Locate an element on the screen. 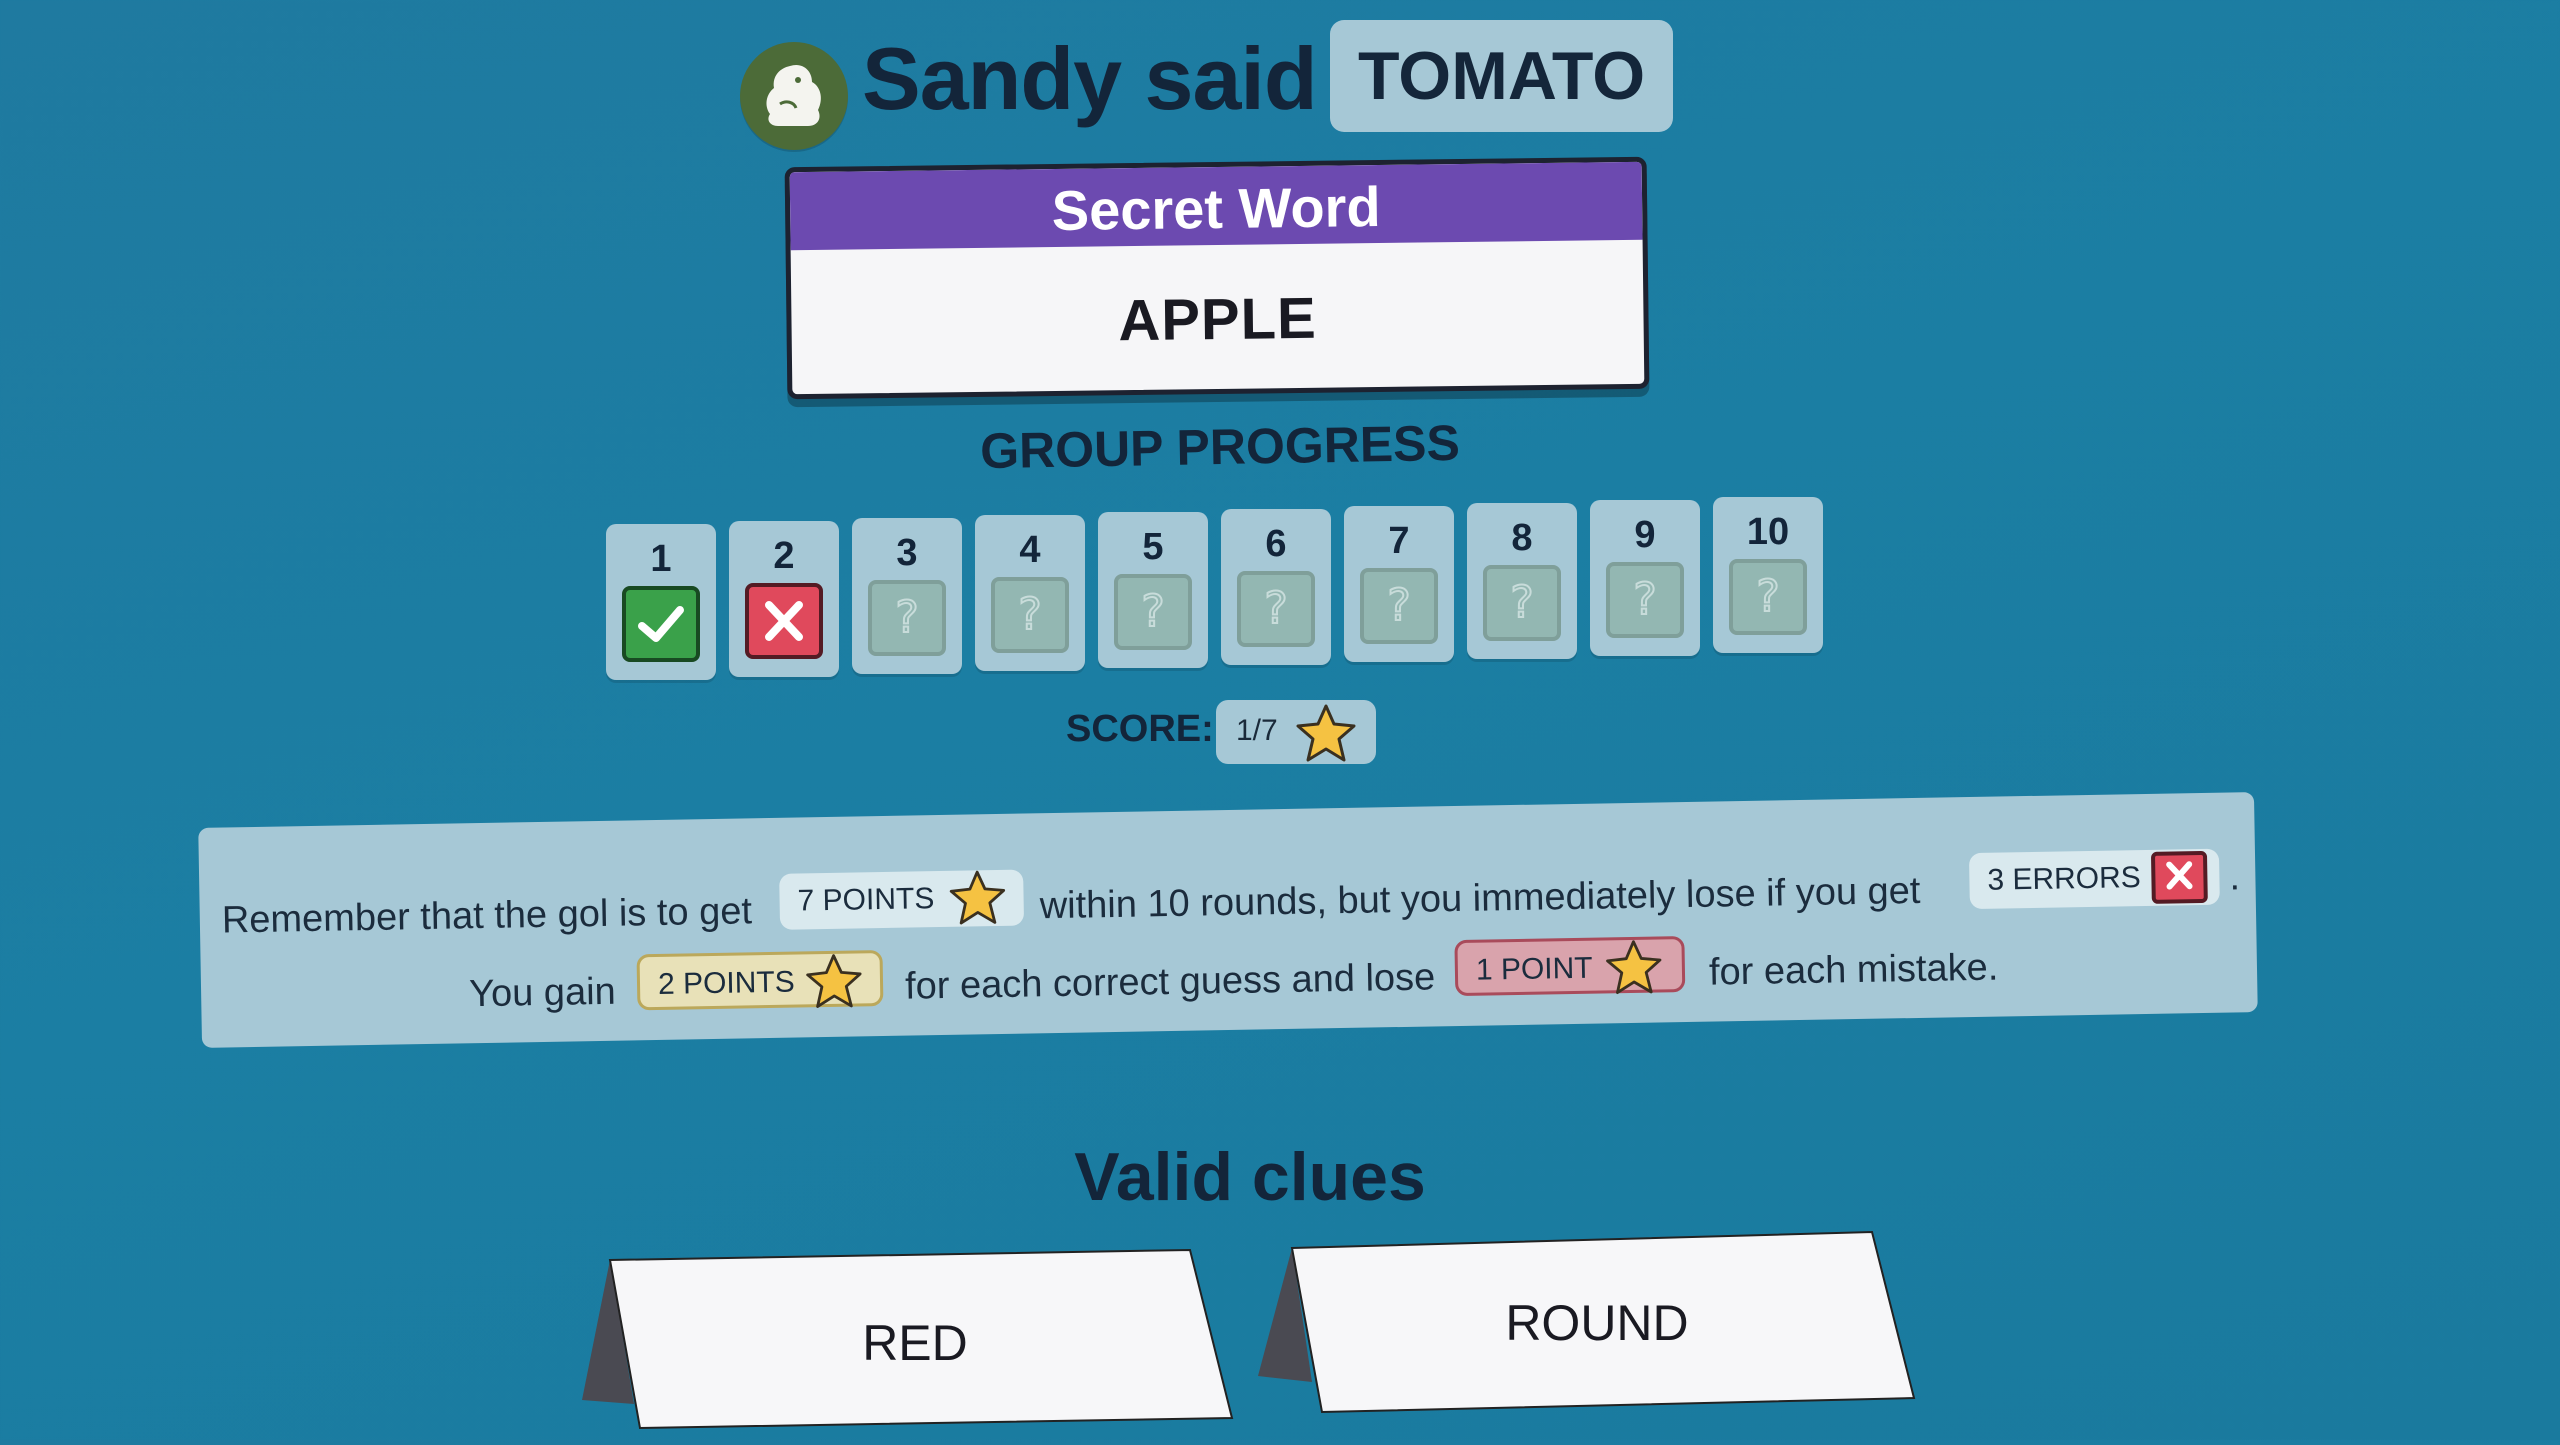 This screenshot has height=1445, width=2560. round-number: 8 is located at coordinates (1522, 538).